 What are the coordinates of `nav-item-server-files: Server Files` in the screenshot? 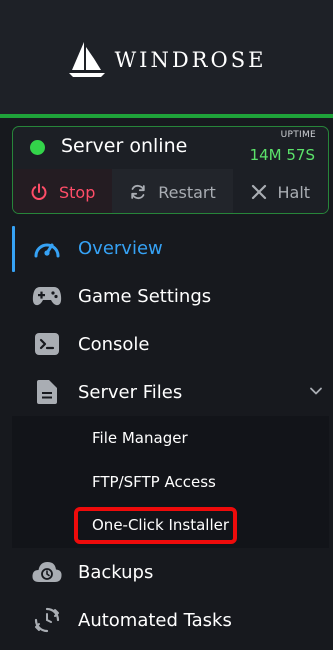 It's located at (170, 392).